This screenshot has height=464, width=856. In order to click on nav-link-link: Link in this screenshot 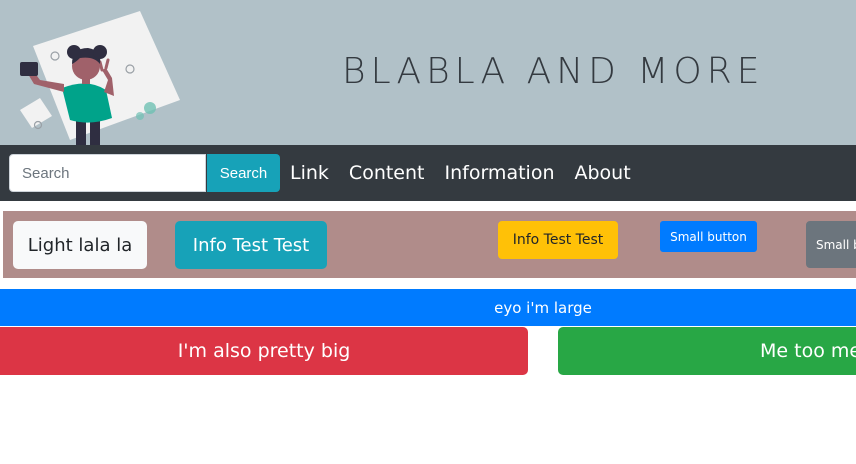, I will do `click(309, 173)`.